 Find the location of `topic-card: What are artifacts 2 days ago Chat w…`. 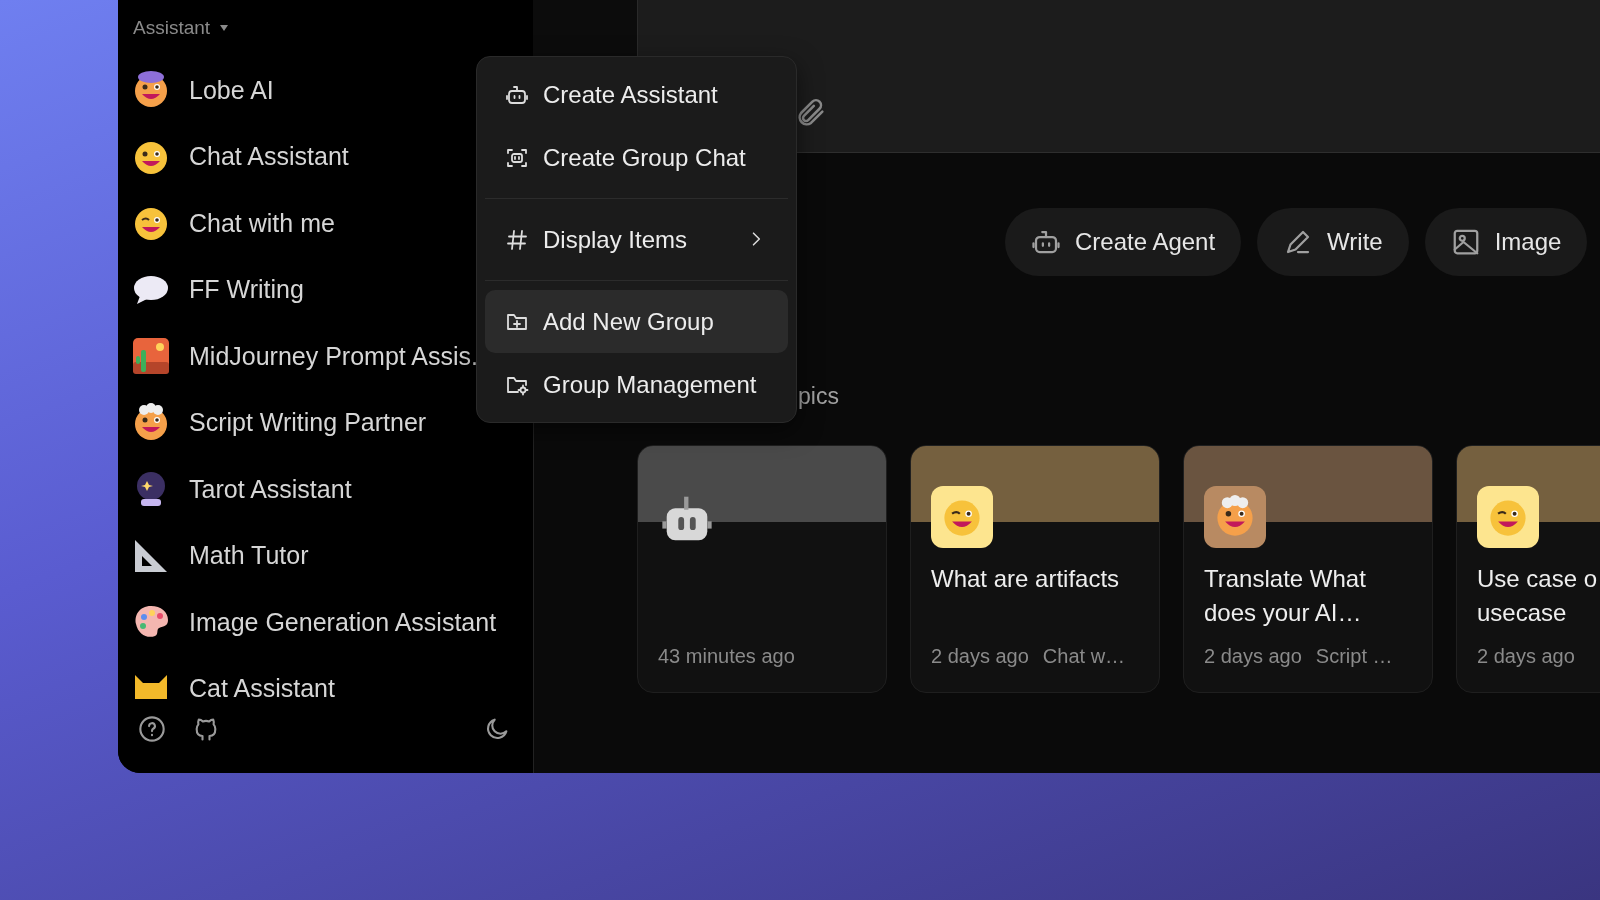

topic-card: What are artifacts 2 days ago Chat w… is located at coordinates (1035, 569).